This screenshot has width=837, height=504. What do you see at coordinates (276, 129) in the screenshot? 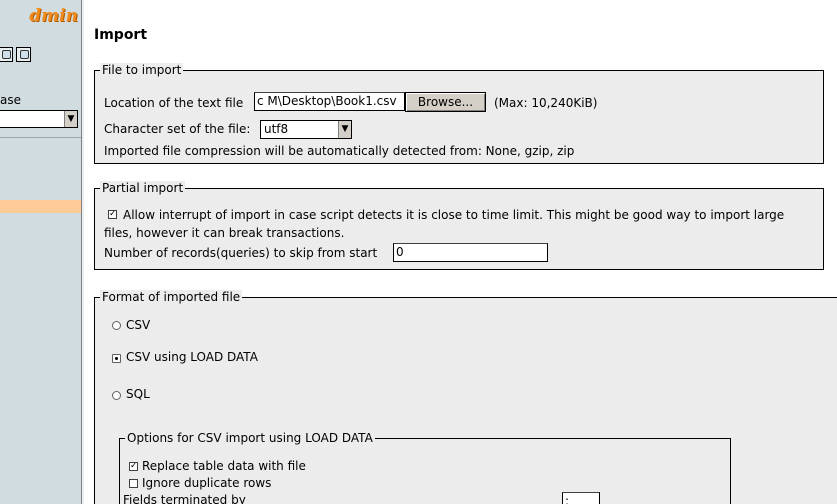
I see `charset-select-value: utf8` at bounding box center [276, 129].